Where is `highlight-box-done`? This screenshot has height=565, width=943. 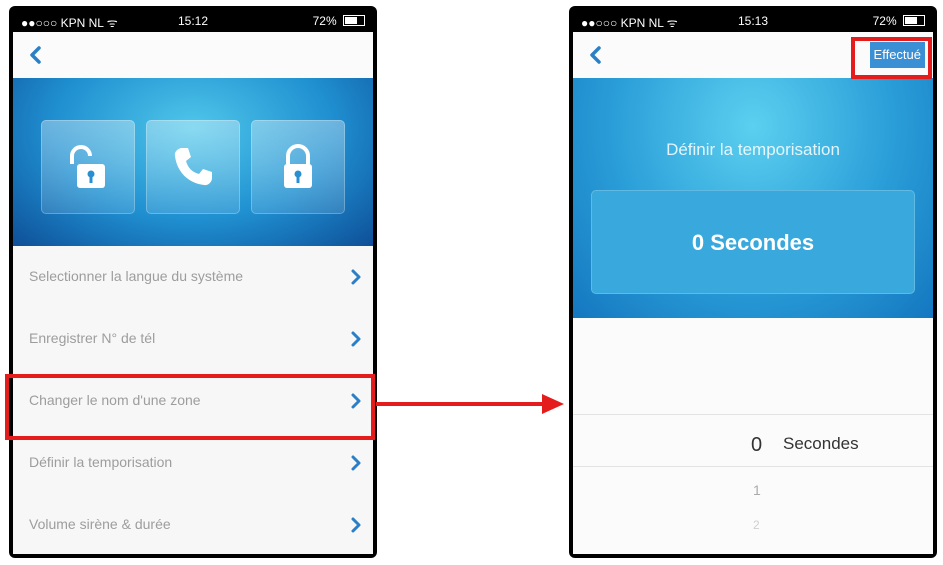 highlight-box-done is located at coordinates (891, 58).